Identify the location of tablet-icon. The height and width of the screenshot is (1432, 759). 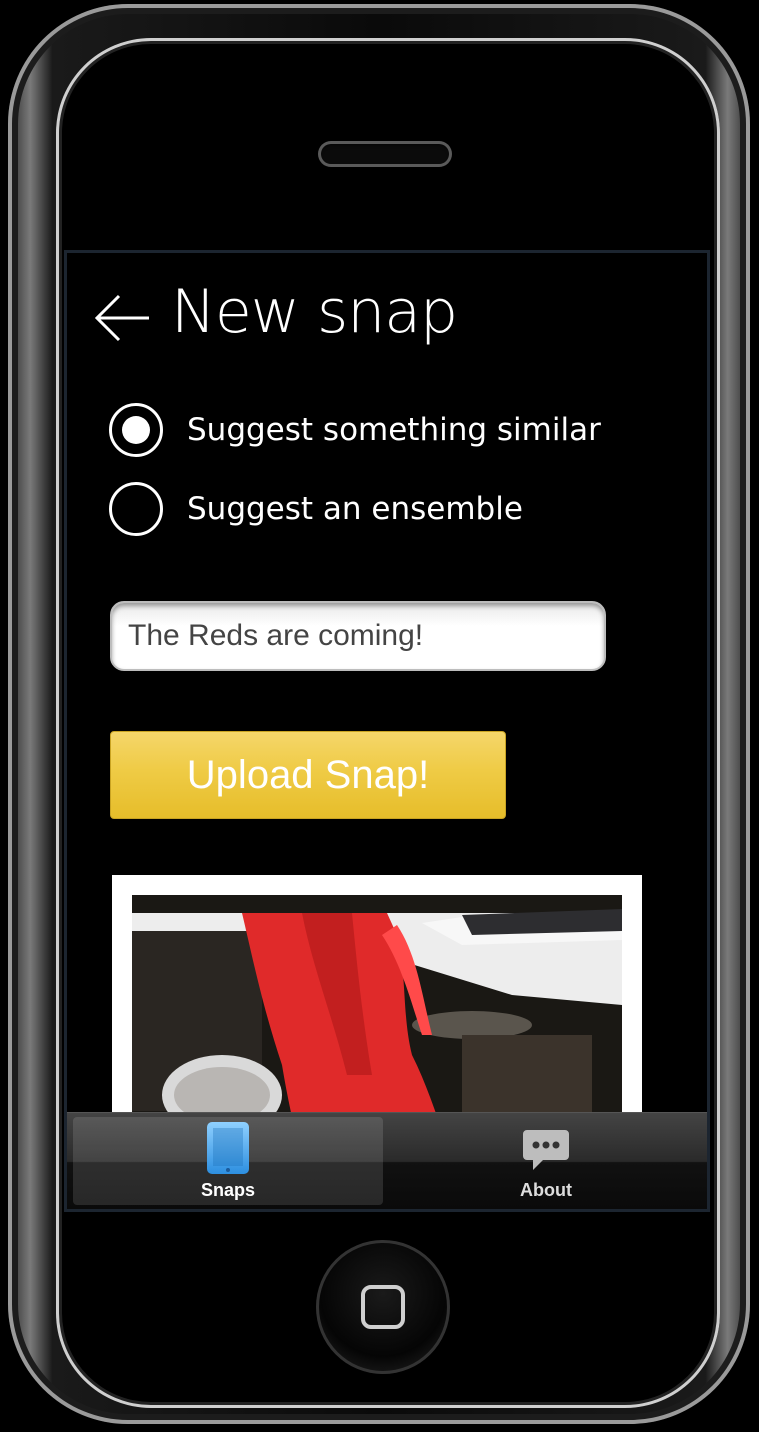
(228, 1148).